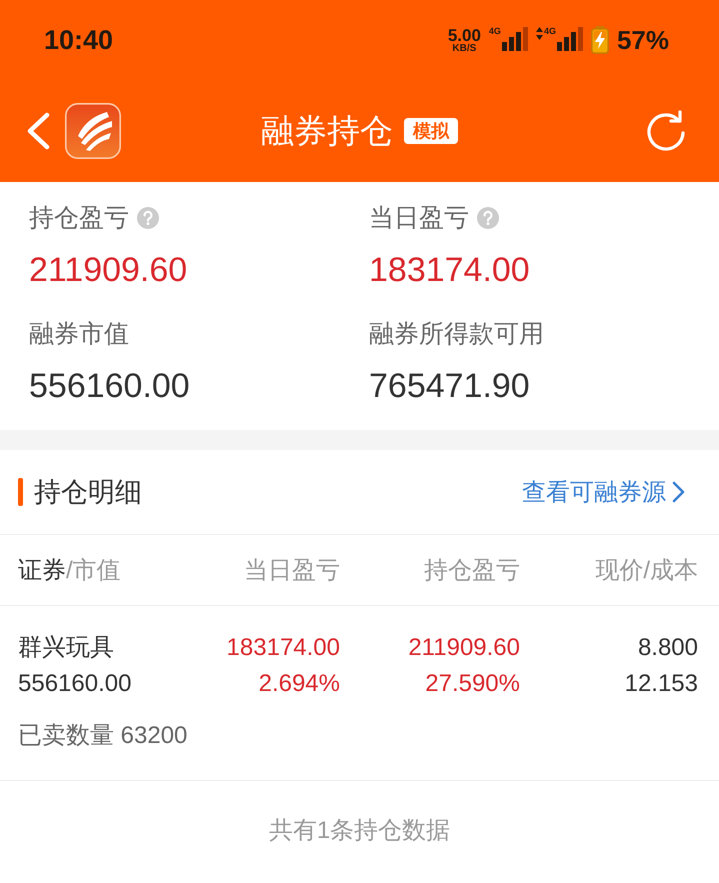  Describe the element at coordinates (668, 648) in the screenshot. I see `table-cell-text: 8.800` at that location.